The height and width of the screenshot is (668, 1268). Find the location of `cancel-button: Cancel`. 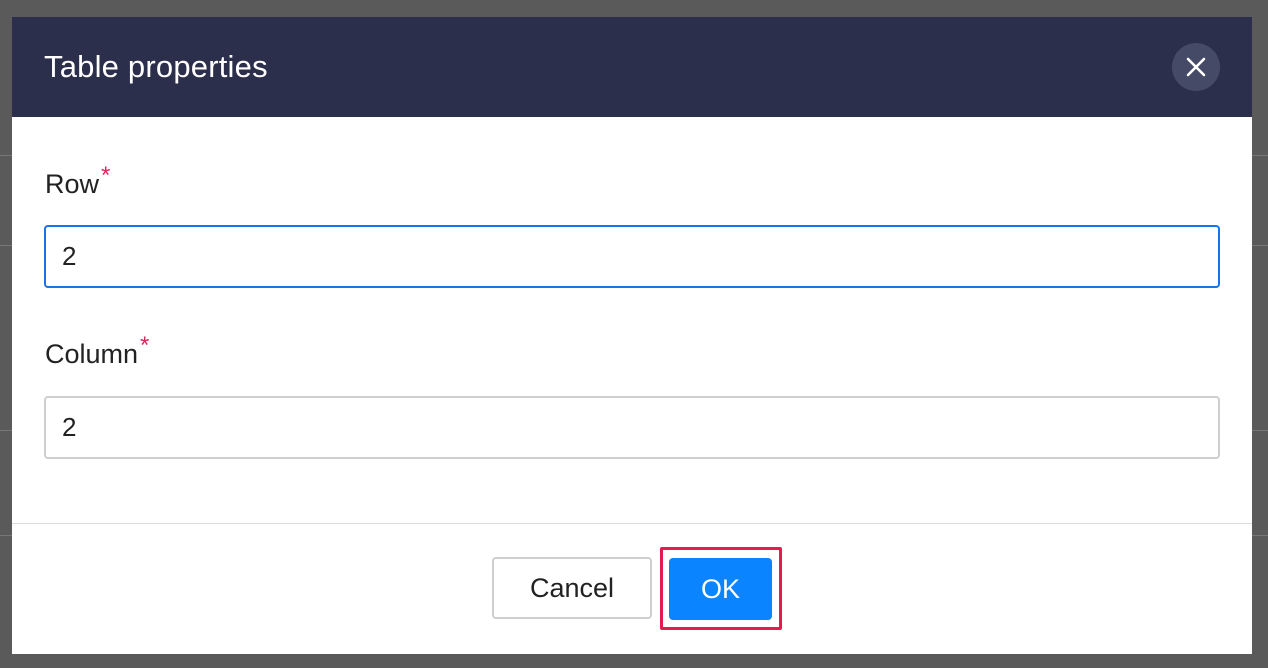

cancel-button: Cancel is located at coordinates (572, 588).